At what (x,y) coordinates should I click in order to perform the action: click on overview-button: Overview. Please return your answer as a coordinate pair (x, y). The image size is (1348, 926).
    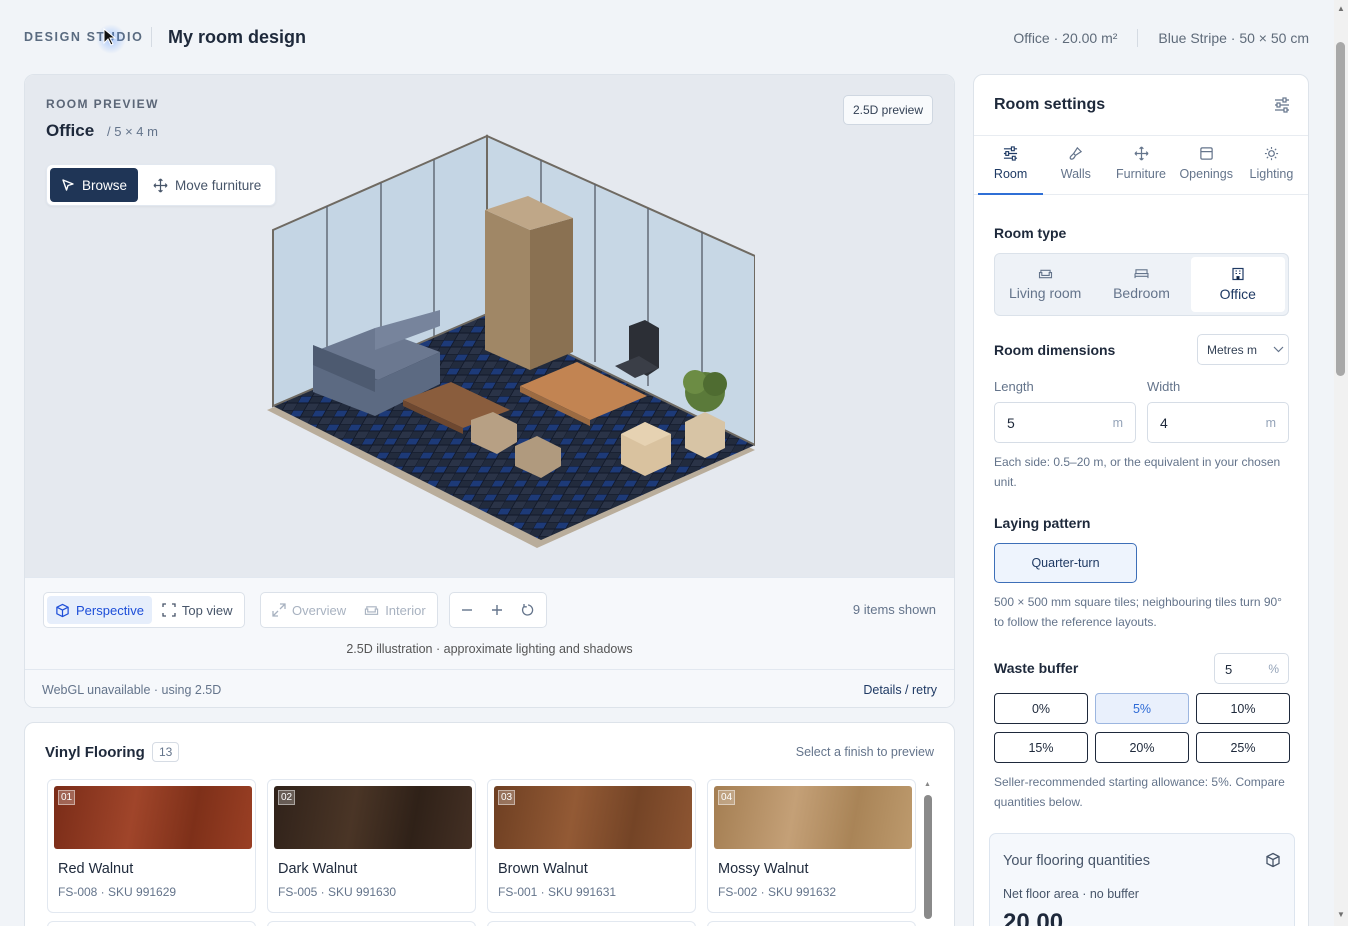
    Looking at the image, I should click on (309, 610).